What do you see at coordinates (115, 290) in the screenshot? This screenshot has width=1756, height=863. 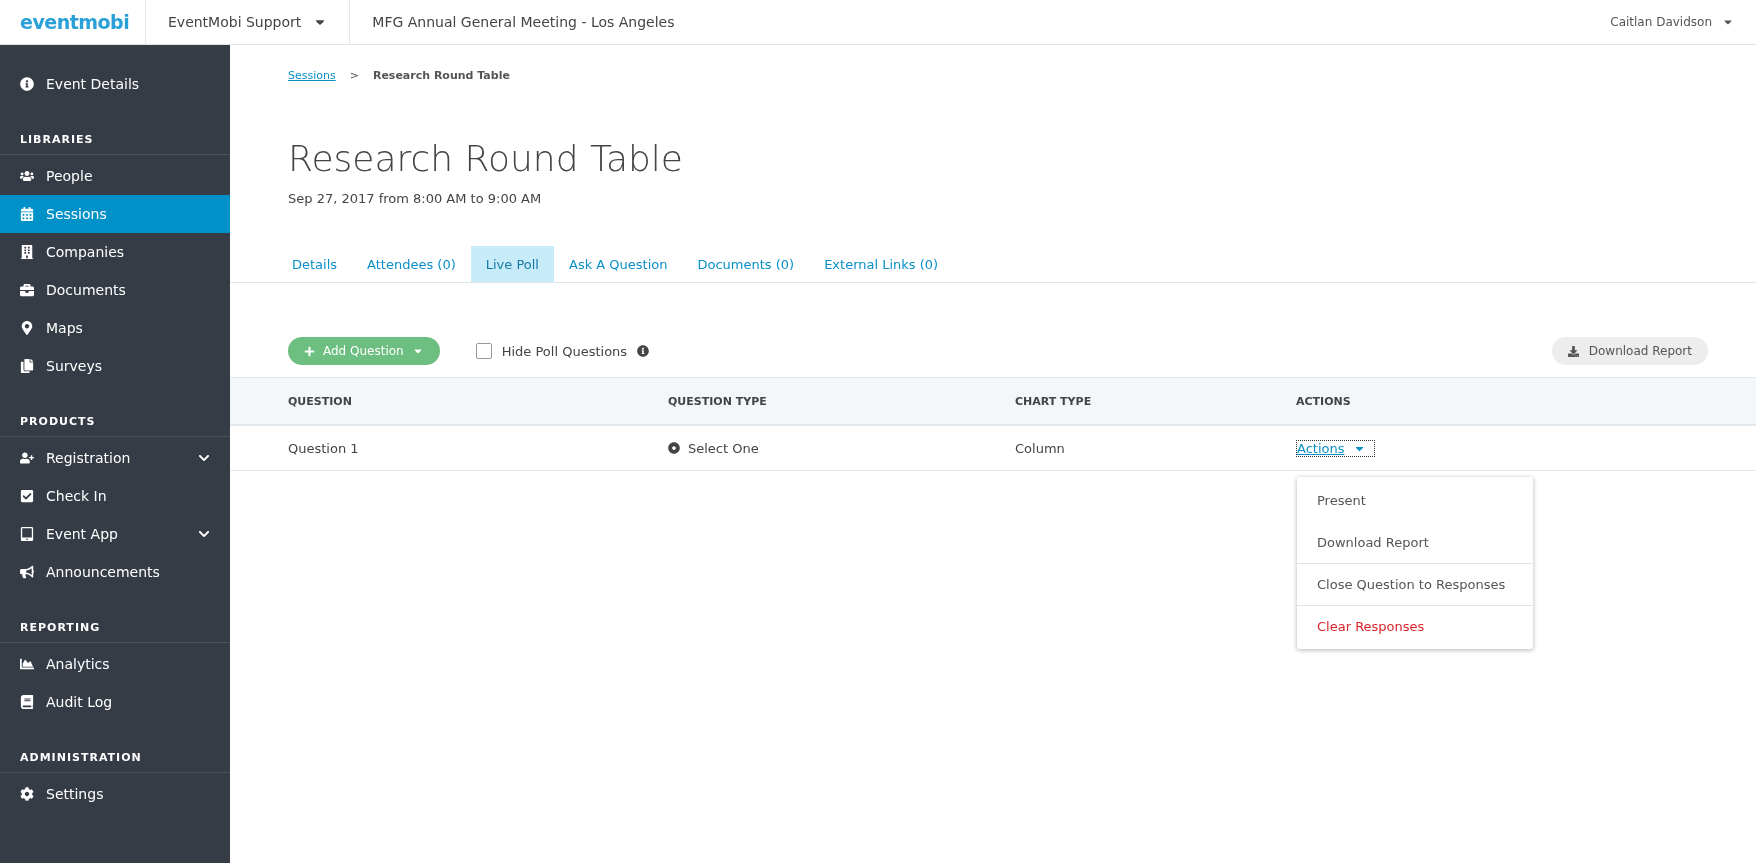 I see `sidebar-item: Documents` at bounding box center [115, 290].